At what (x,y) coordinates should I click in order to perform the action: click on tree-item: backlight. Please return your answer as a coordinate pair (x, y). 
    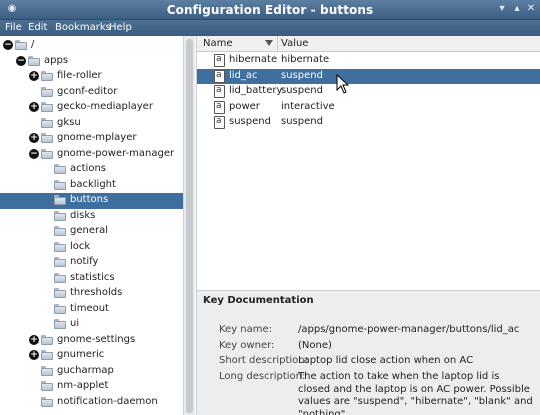
    Looking at the image, I should click on (91, 186).